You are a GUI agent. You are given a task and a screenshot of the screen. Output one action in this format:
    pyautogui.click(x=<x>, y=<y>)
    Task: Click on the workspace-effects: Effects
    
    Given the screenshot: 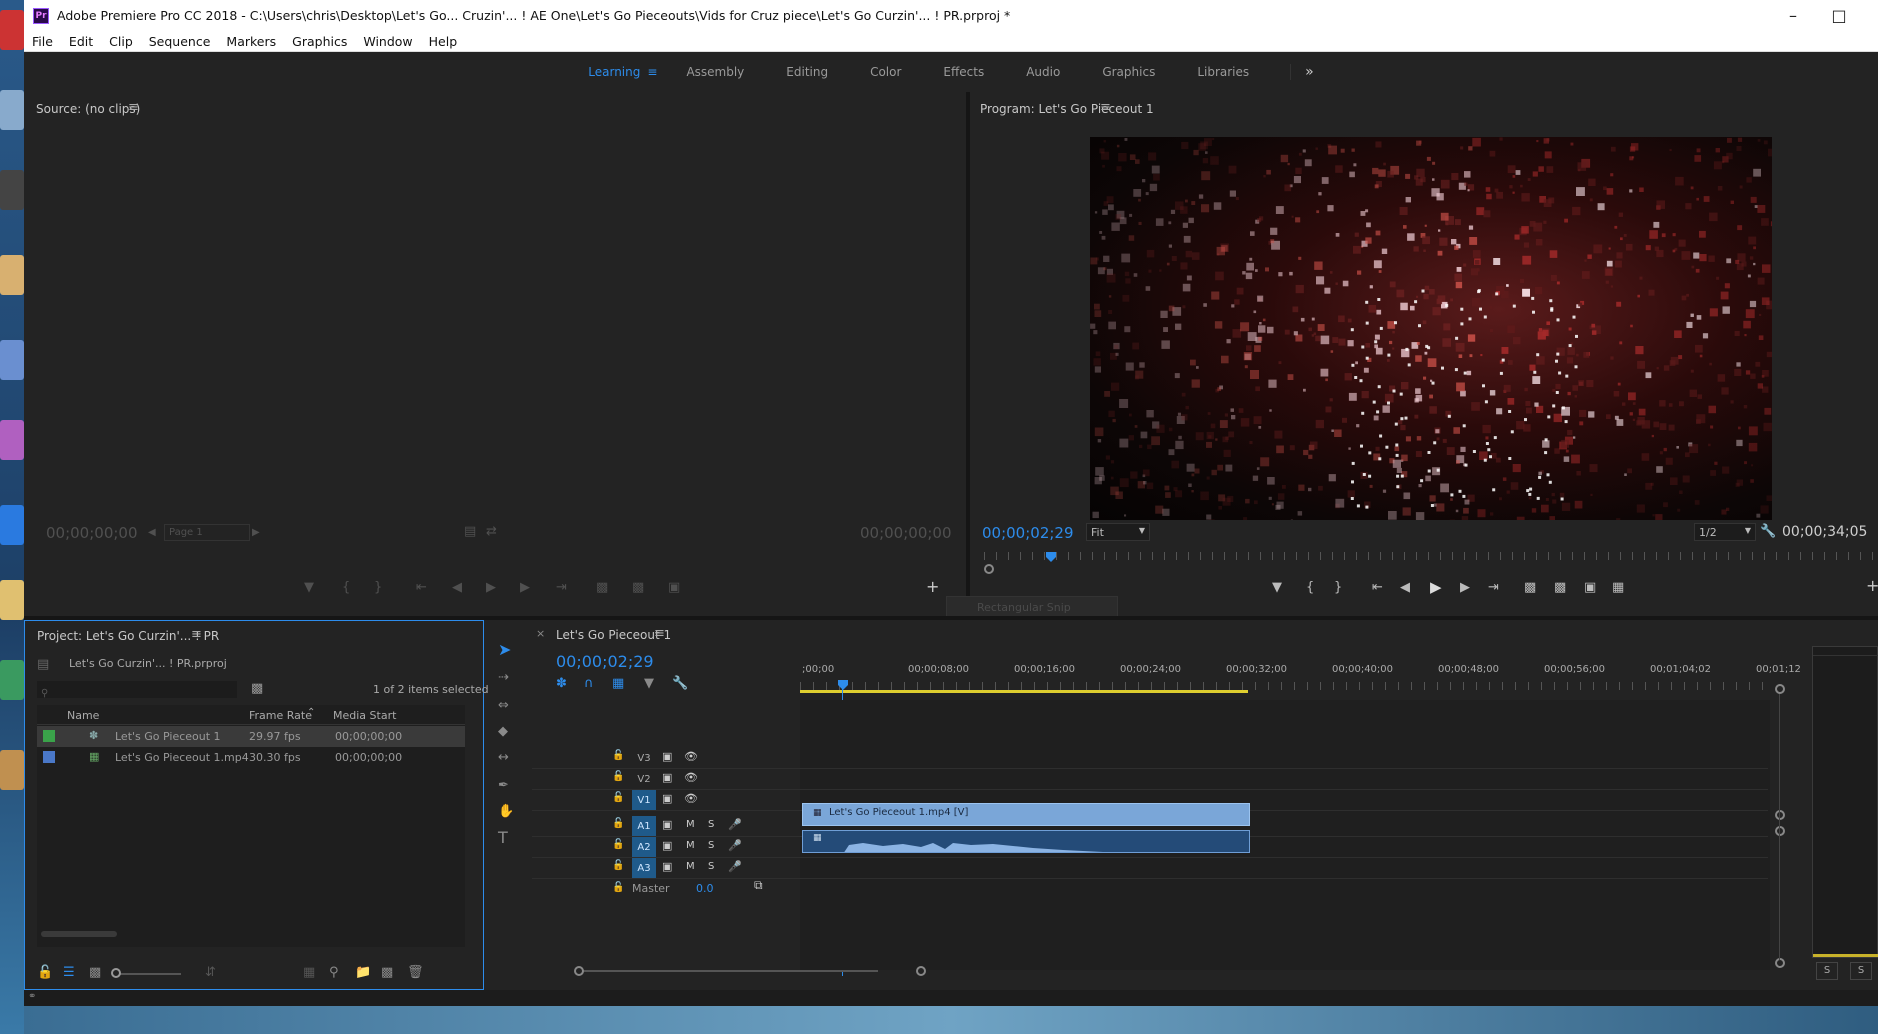 What is the action you would take?
    pyautogui.click(x=963, y=72)
    